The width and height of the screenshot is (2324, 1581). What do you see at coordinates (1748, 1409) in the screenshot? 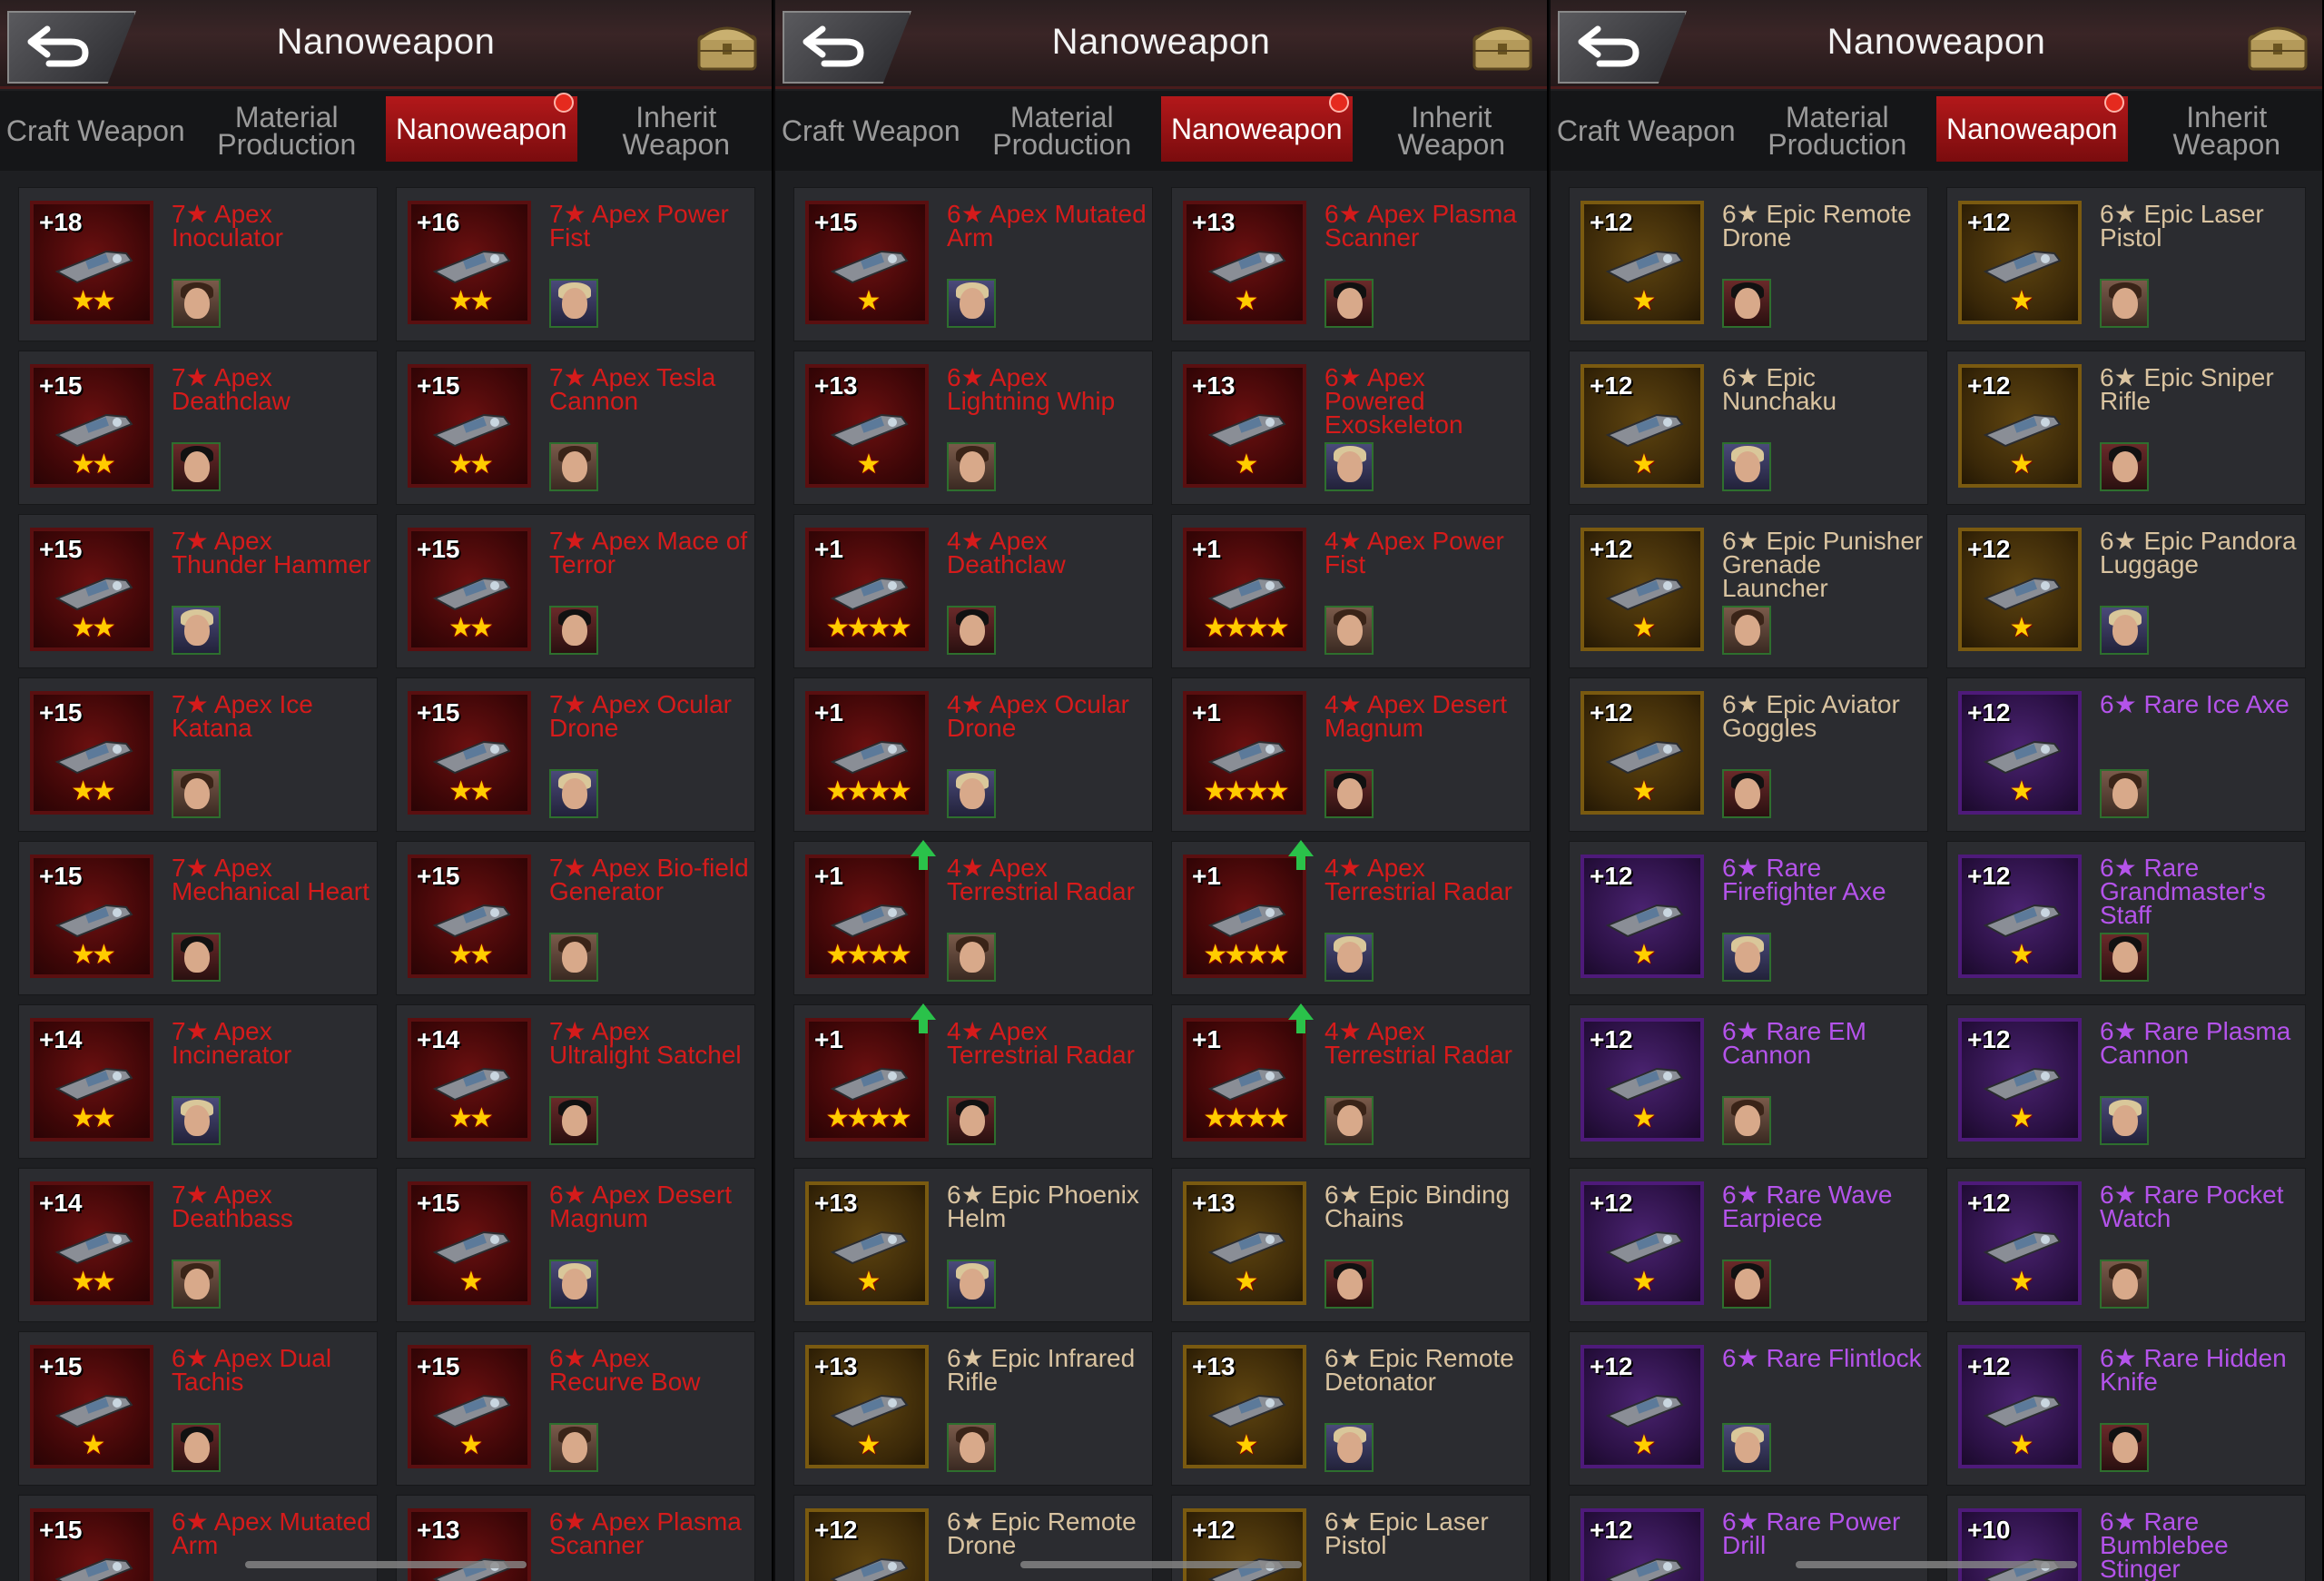
I see `weapon-card: +12 ★ 6★ Rare Flintlock` at bounding box center [1748, 1409].